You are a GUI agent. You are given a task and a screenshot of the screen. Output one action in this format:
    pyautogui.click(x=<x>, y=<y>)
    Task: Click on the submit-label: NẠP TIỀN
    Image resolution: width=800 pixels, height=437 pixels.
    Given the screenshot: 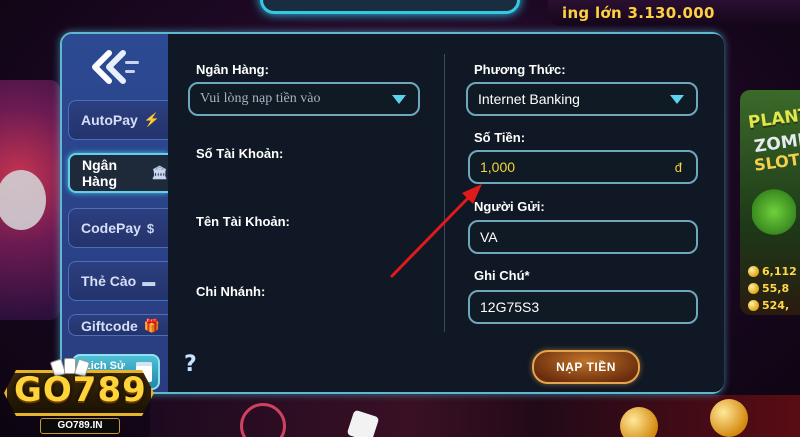 What is the action you would take?
    pyautogui.click(x=586, y=367)
    